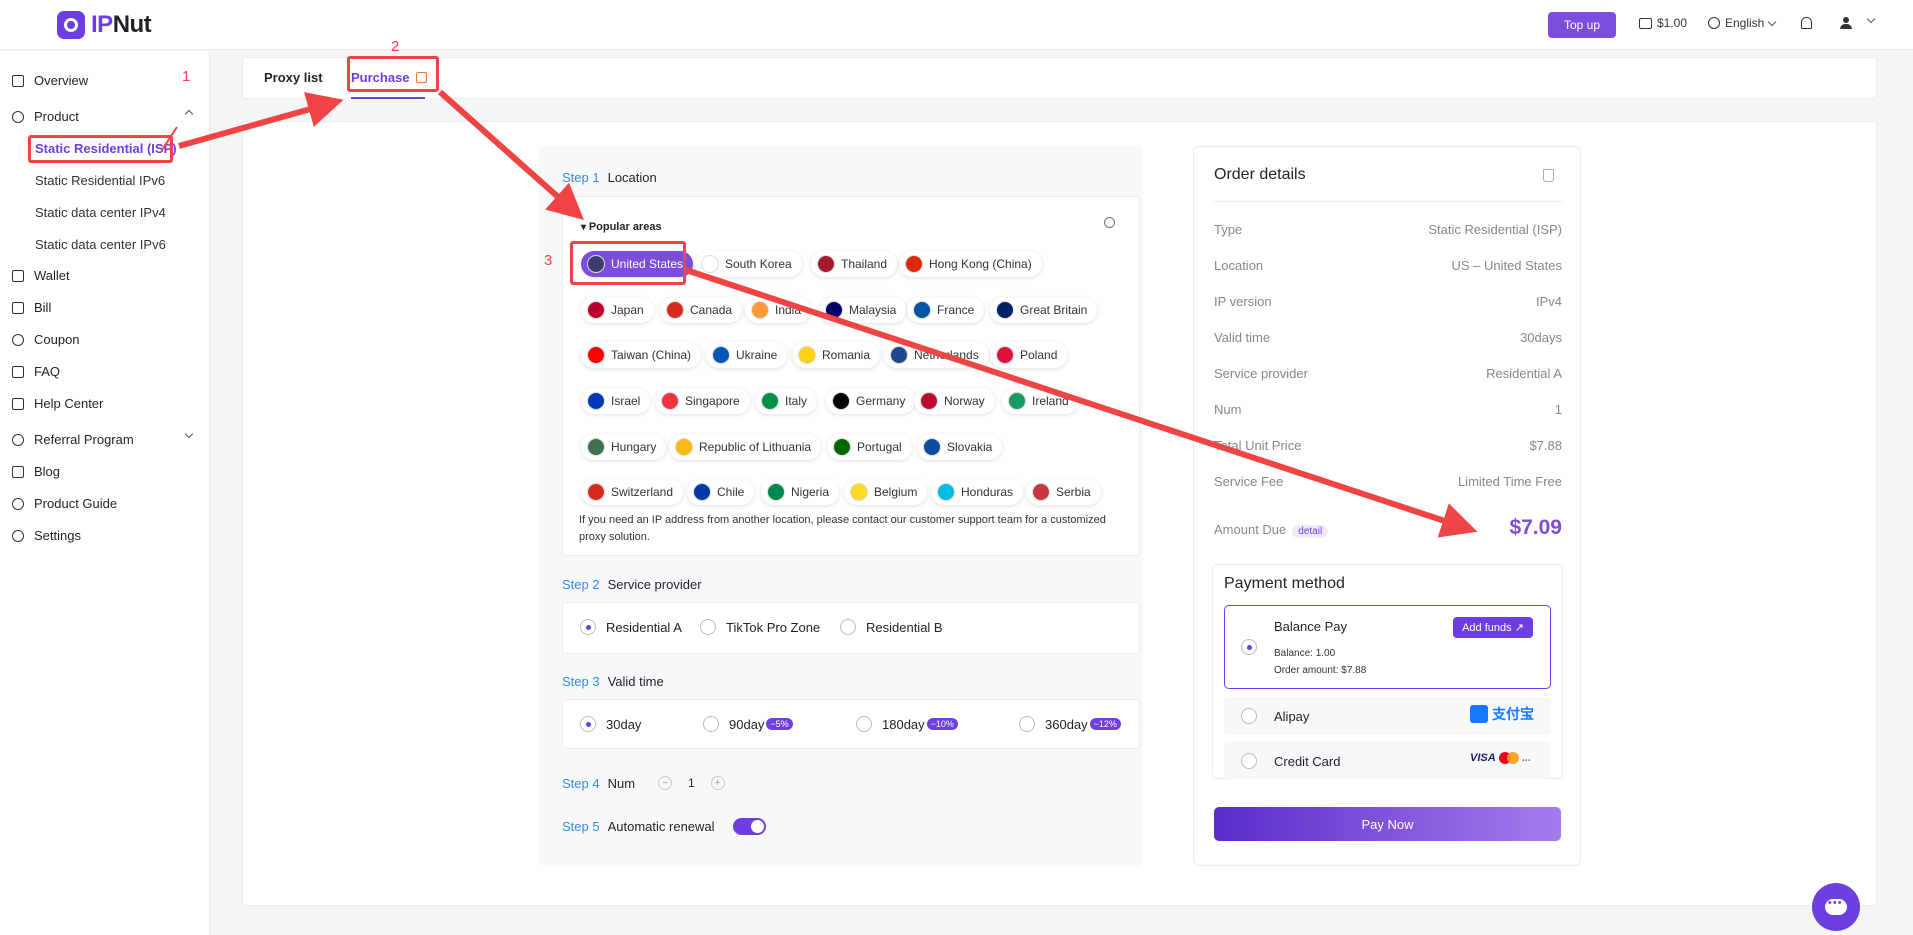 This screenshot has width=1913, height=935. I want to click on alipay-radio, so click(1249, 716).